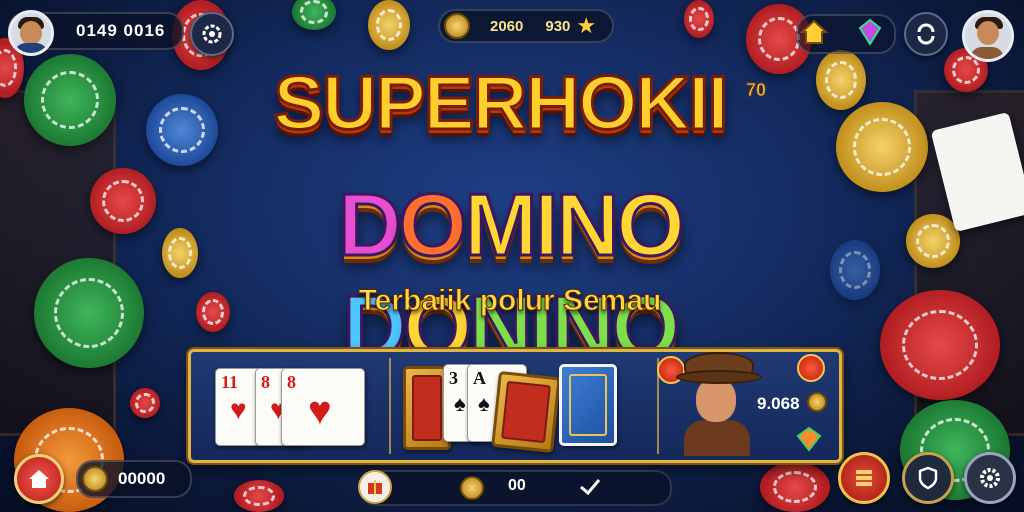  What do you see at coordinates (756, 90) in the screenshot?
I see `title-superscript: 70` at bounding box center [756, 90].